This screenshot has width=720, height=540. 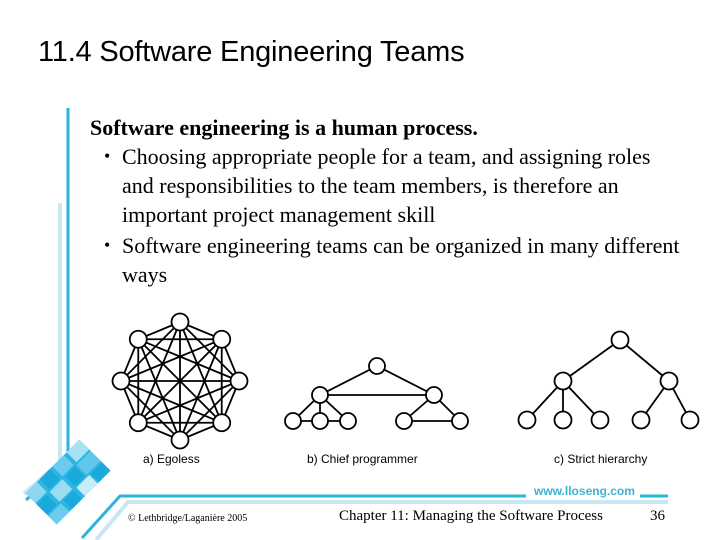 What do you see at coordinates (180, 381) in the screenshot?
I see `egoless-diagram` at bounding box center [180, 381].